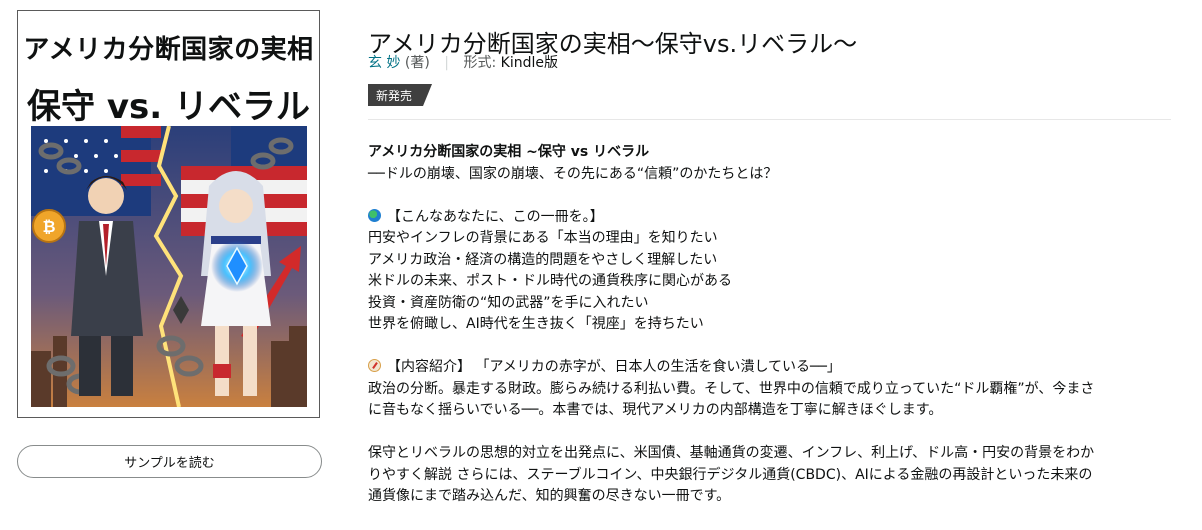 This screenshot has height=530, width=1202. I want to click on cover-illustration: ₿, so click(169, 266).